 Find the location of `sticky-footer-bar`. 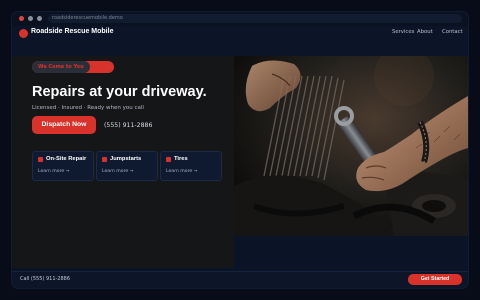

sticky-footer-bar is located at coordinates (240, 279).